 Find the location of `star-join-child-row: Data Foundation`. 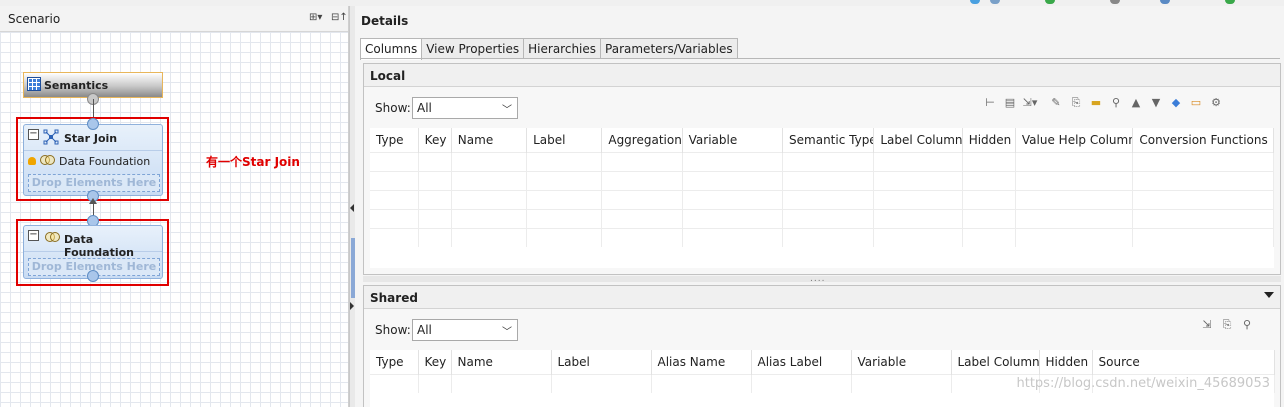

star-join-child-row: Data Foundation is located at coordinates (89, 161).